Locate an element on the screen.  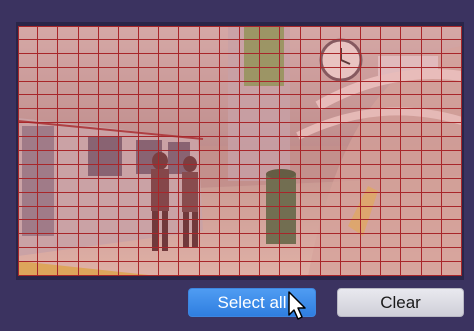
clear-button: Clear is located at coordinates (400, 302).